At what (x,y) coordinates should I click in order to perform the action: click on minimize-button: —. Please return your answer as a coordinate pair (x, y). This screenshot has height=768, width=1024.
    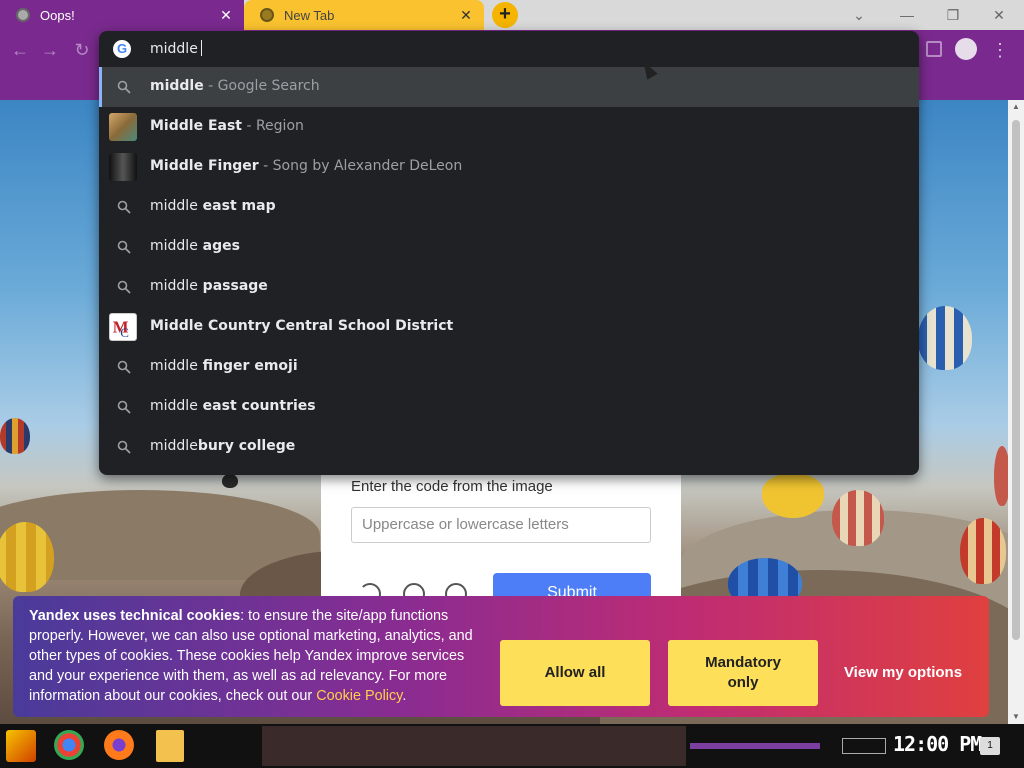
    Looking at the image, I should click on (907, 15).